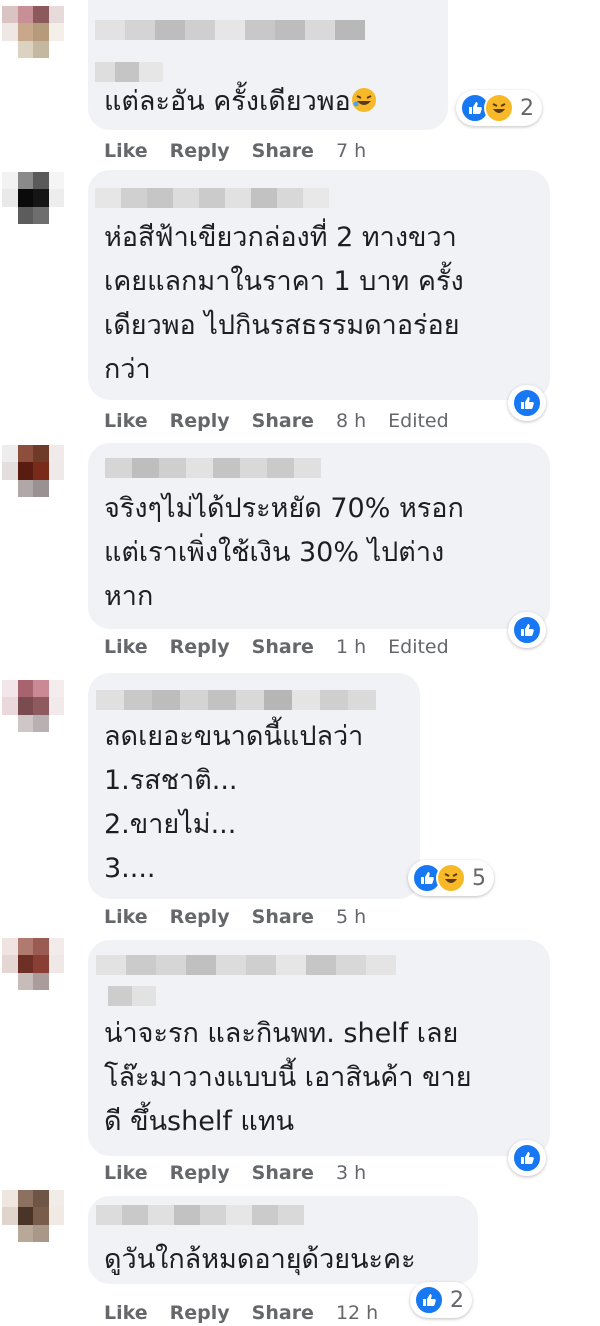  What do you see at coordinates (364, 97) in the screenshot?
I see `rofl-emoji-icon` at bounding box center [364, 97].